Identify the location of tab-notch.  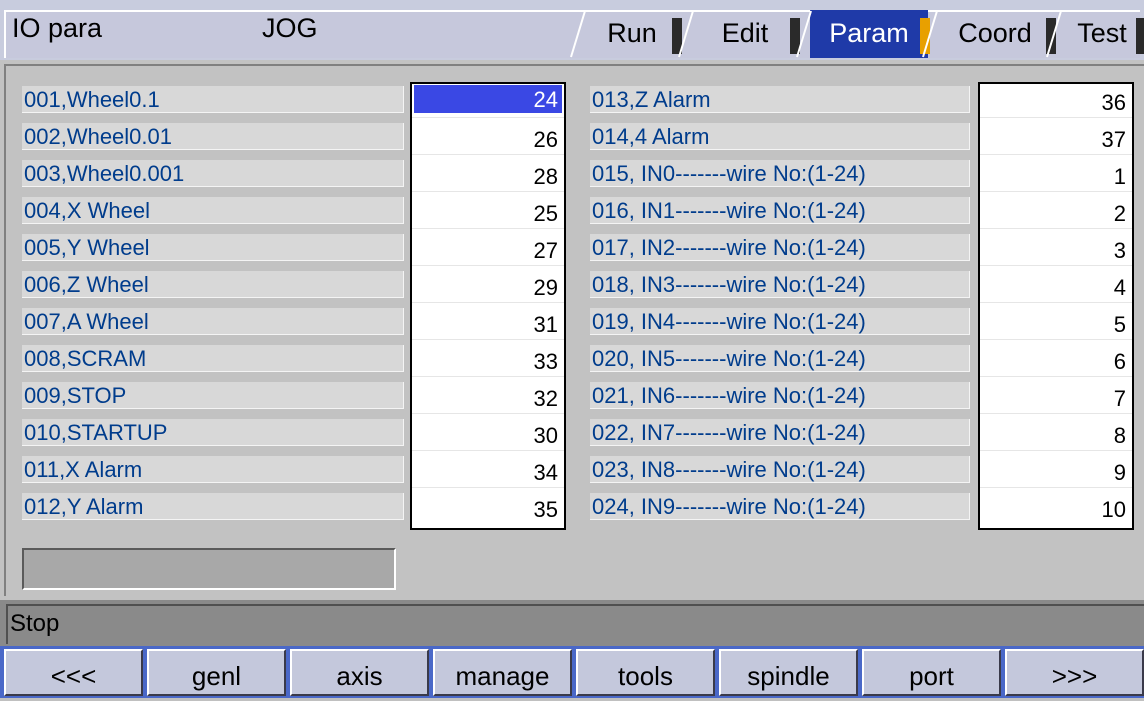
(1140, 36).